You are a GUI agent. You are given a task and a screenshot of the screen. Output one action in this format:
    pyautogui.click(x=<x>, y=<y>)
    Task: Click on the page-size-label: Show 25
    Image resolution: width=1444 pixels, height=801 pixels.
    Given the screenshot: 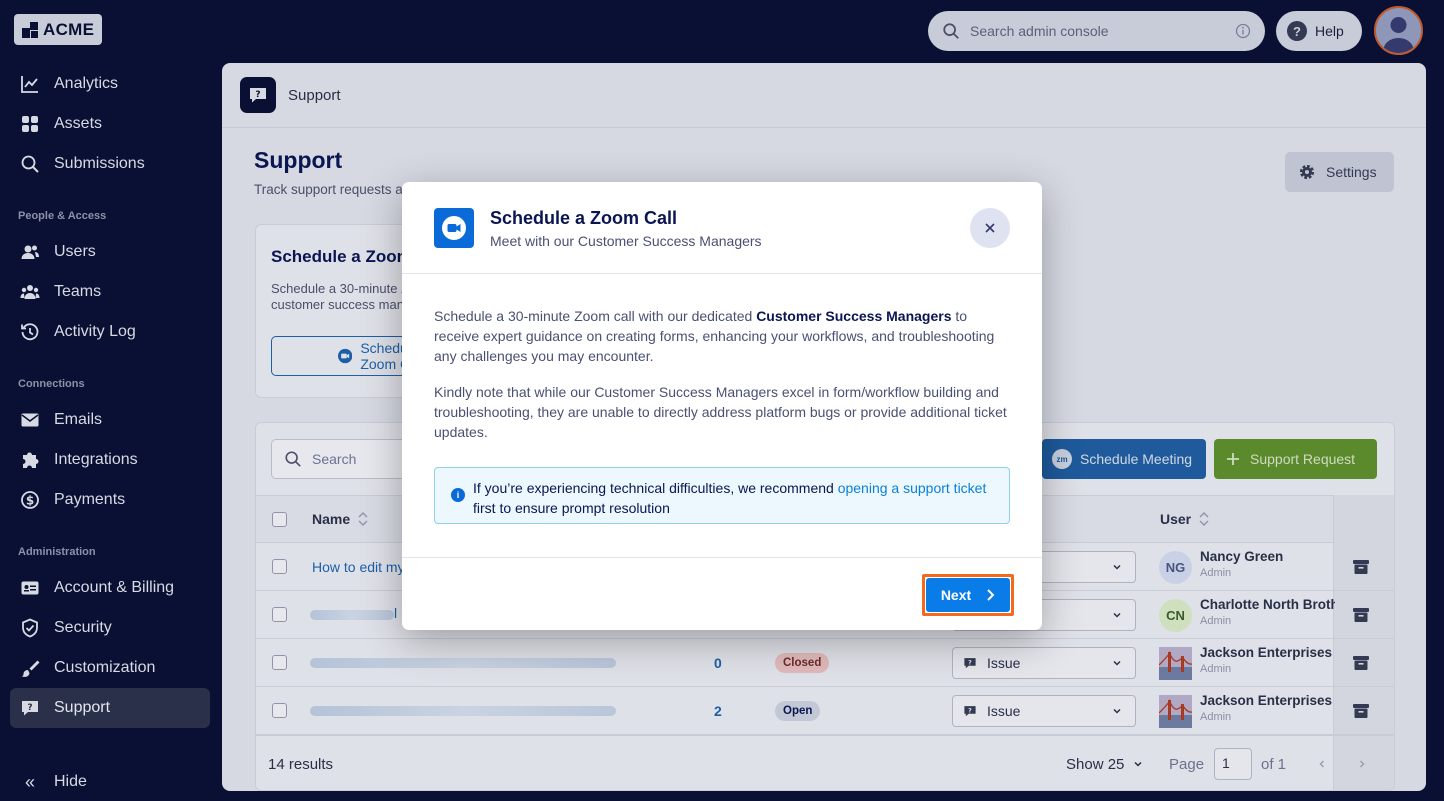 What is the action you would take?
    pyautogui.click(x=1095, y=764)
    